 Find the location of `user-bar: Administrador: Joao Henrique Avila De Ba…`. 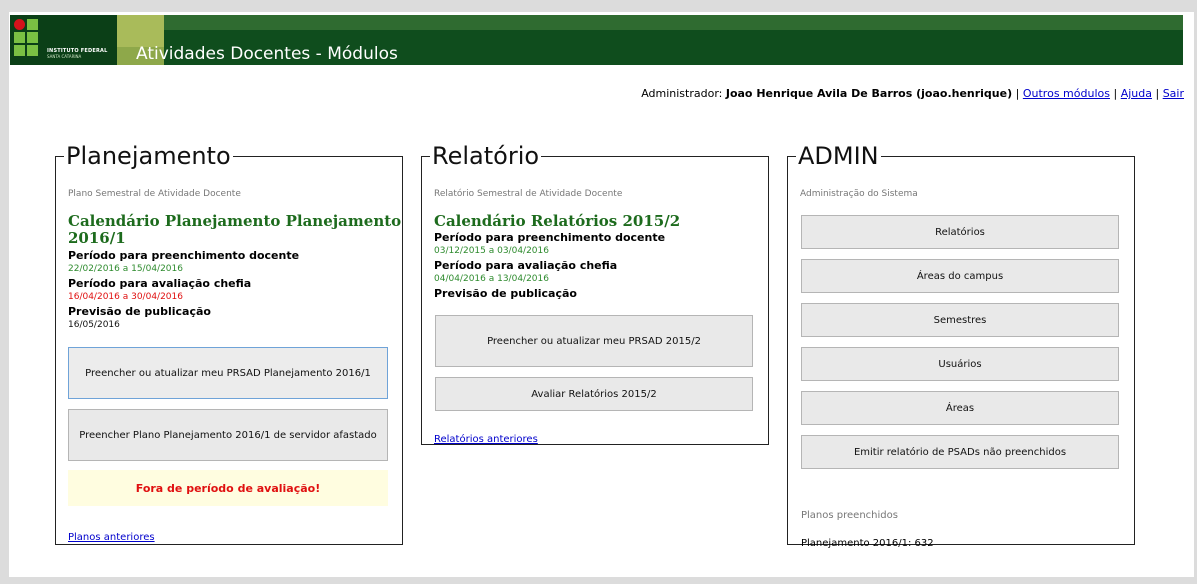

user-bar: Administrador: Joao Henrique Avila De Ba… is located at coordinates (912, 93).